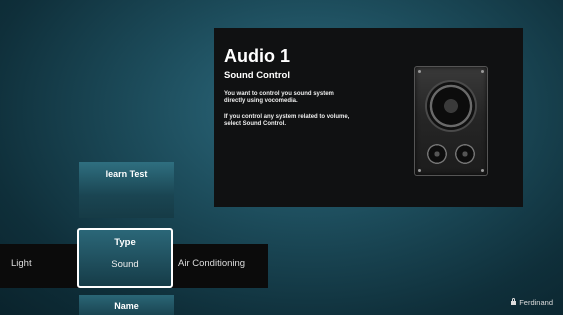 This screenshot has width=563, height=315. Describe the element at coordinates (257, 56) in the screenshot. I see `panel-title: Audio 1` at that location.